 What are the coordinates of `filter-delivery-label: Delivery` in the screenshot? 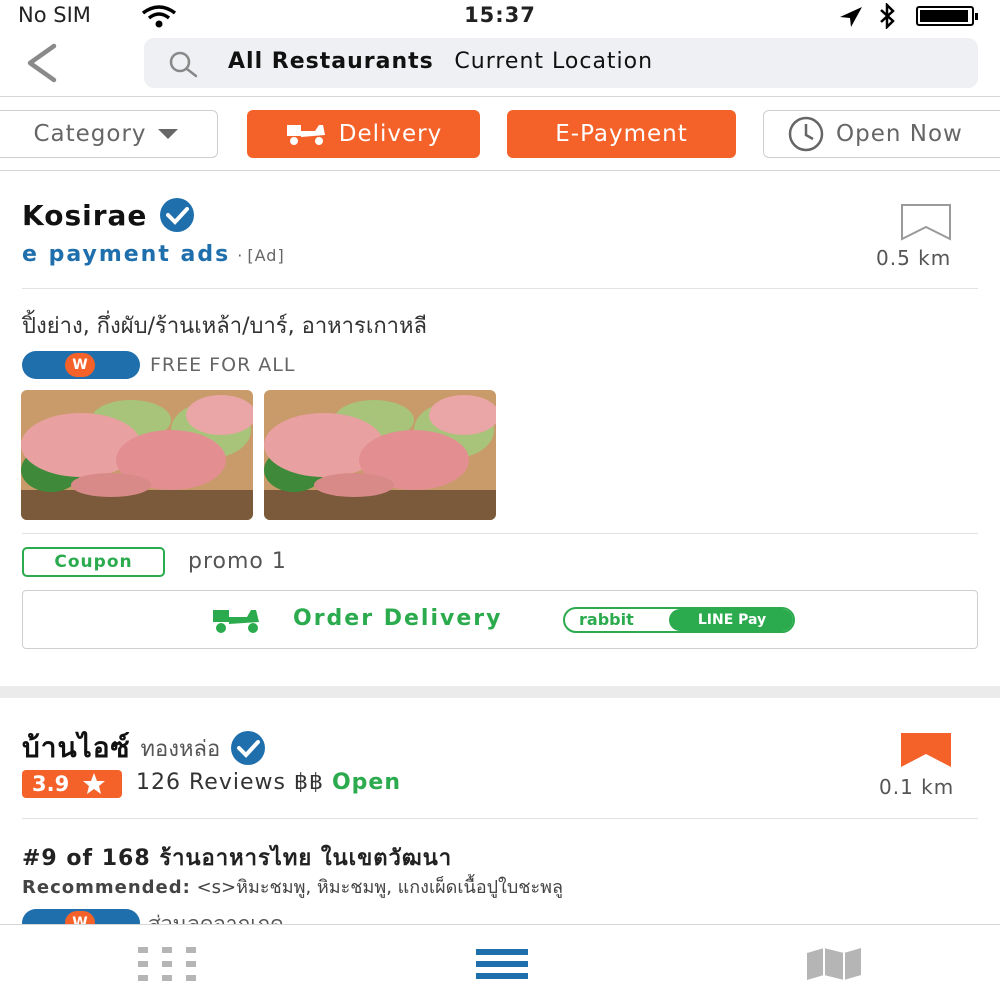 It's located at (390, 134).